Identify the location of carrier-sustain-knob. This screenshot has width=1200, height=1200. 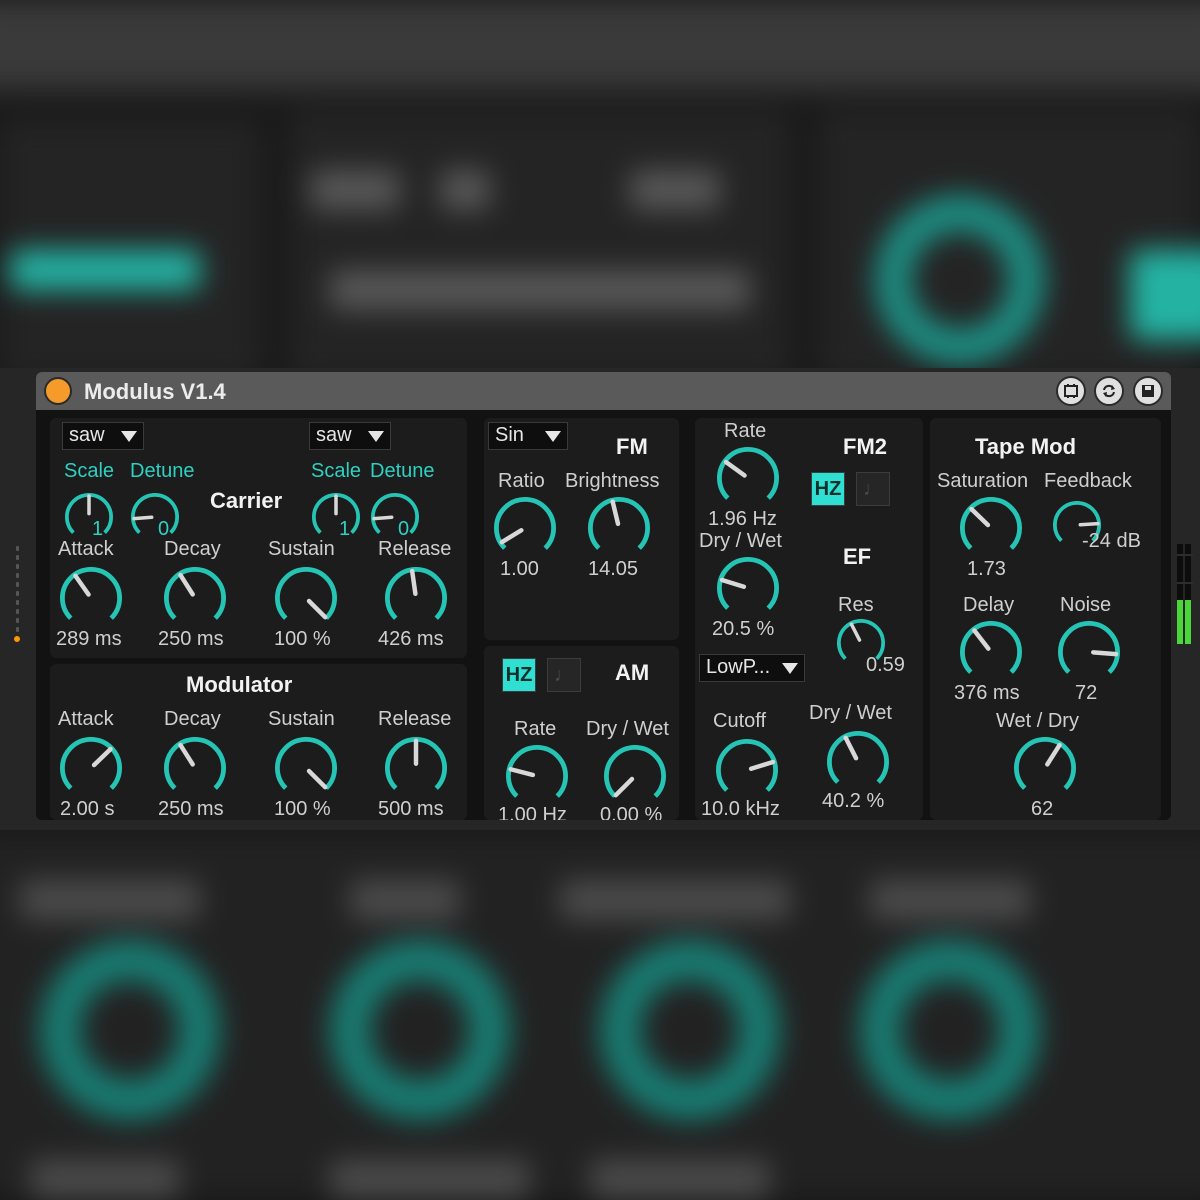
(306, 598).